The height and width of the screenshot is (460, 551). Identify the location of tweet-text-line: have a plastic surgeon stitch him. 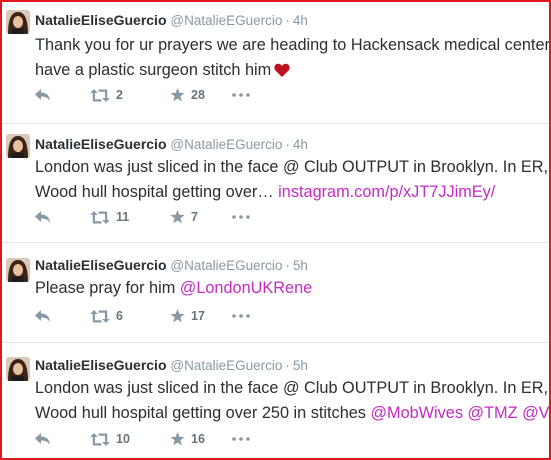
(291, 71).